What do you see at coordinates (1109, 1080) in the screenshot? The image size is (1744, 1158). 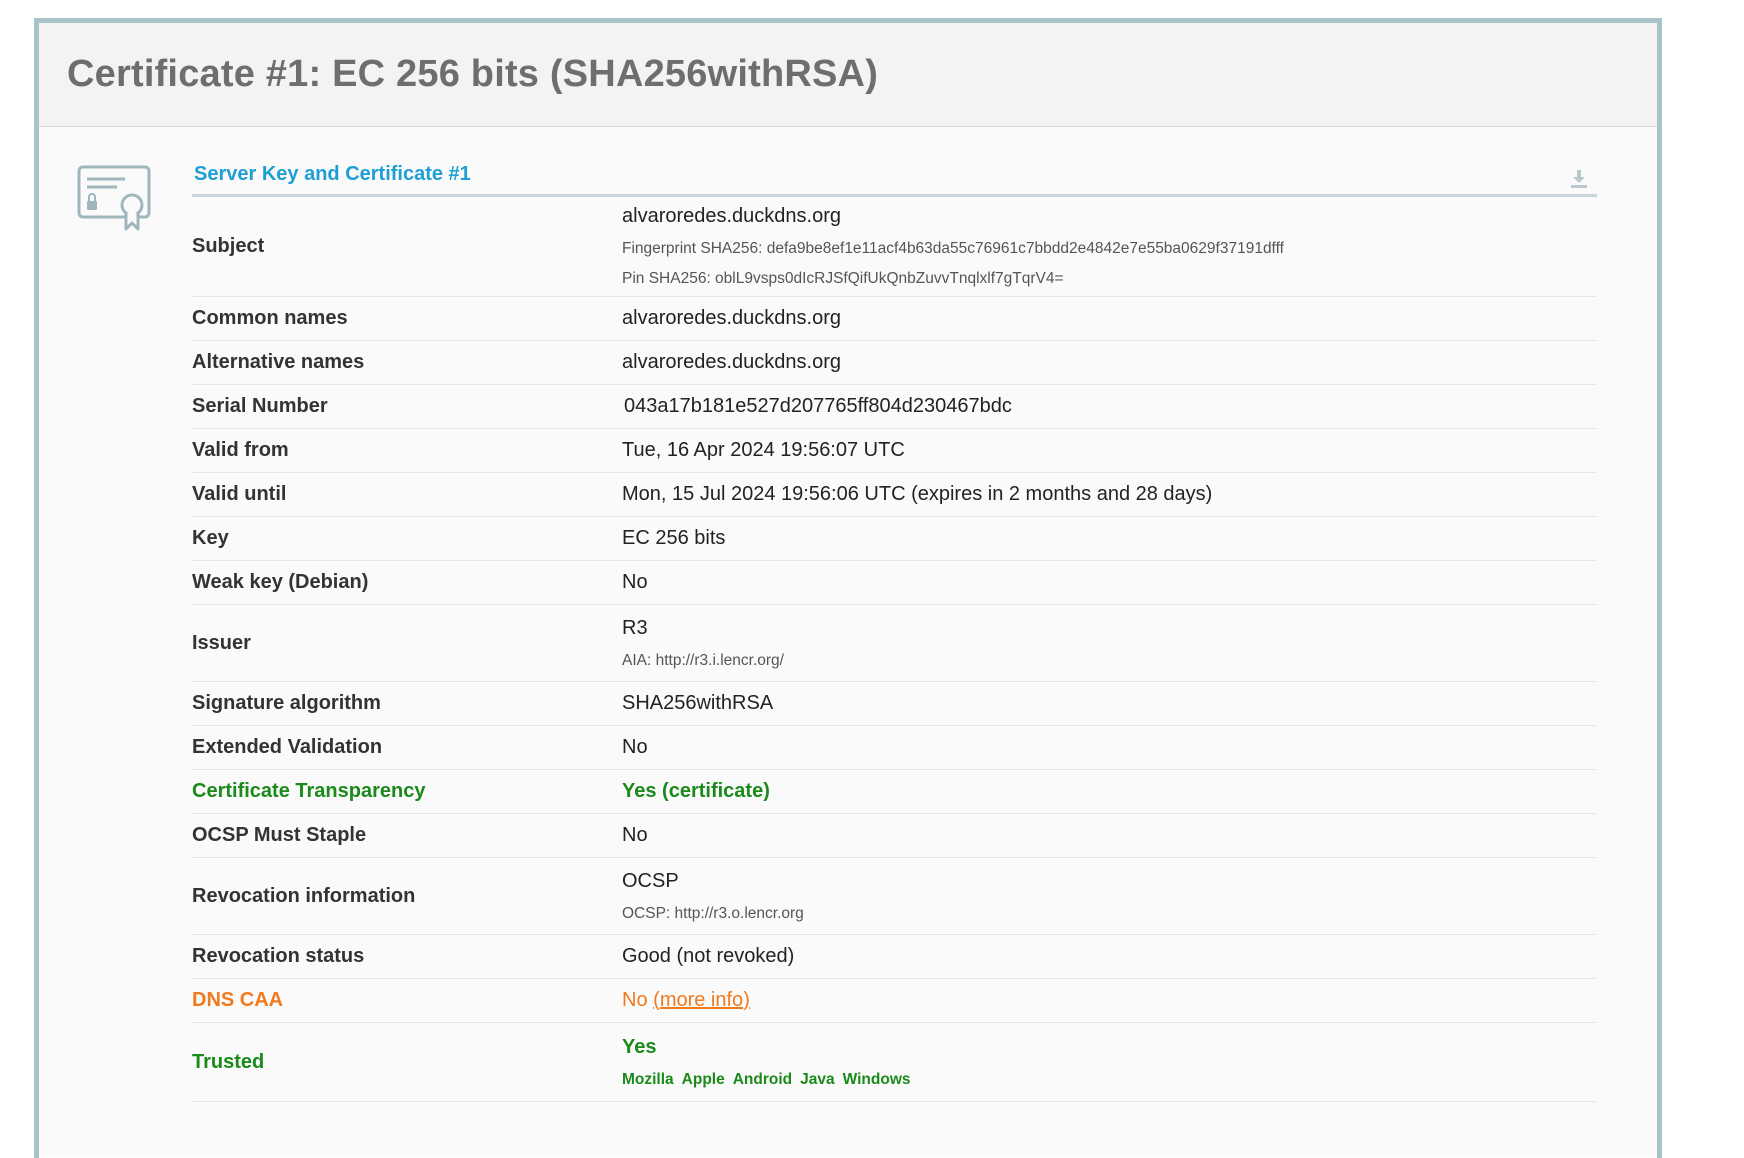 I see `trusted-platforms: Mozilla Apple Android Java Windows` at bounding box center [1109, 1080].